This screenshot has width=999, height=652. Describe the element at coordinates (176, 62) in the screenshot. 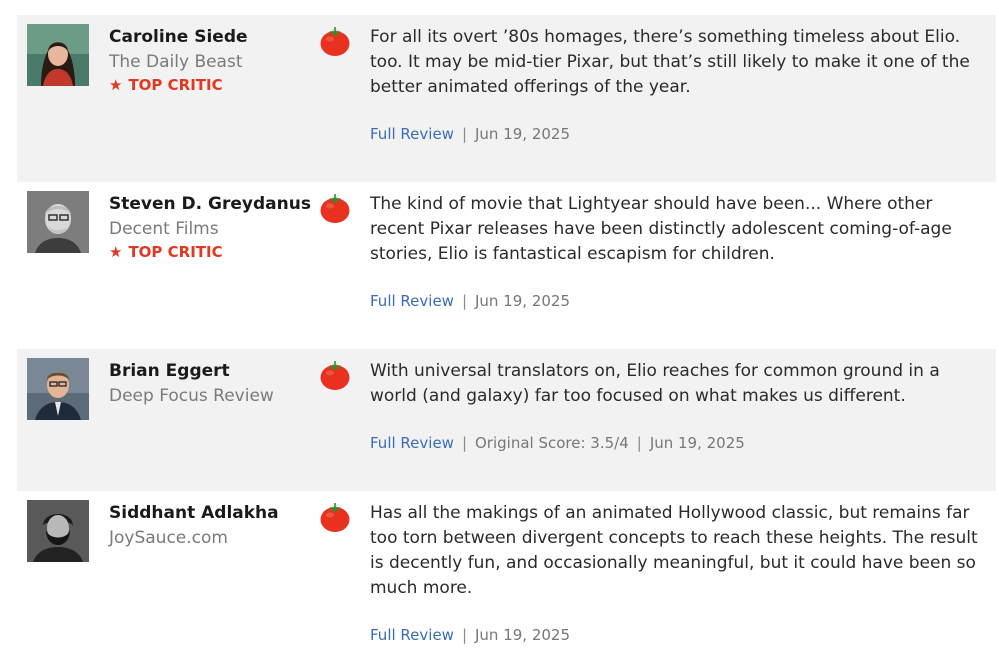

I see `publication-name: The Daily Beast` at that location.